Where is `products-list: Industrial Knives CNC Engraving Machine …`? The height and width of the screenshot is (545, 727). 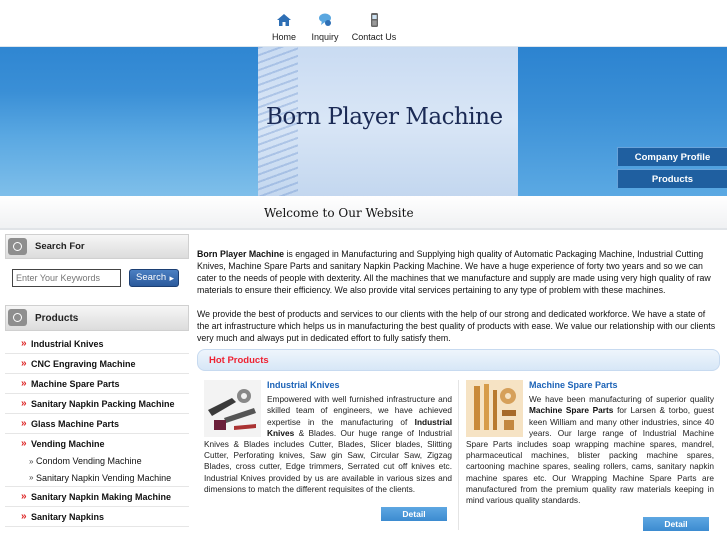
products-list: Industrial Knives CNC Engraving Machine … is located at coordinates (97, 430).